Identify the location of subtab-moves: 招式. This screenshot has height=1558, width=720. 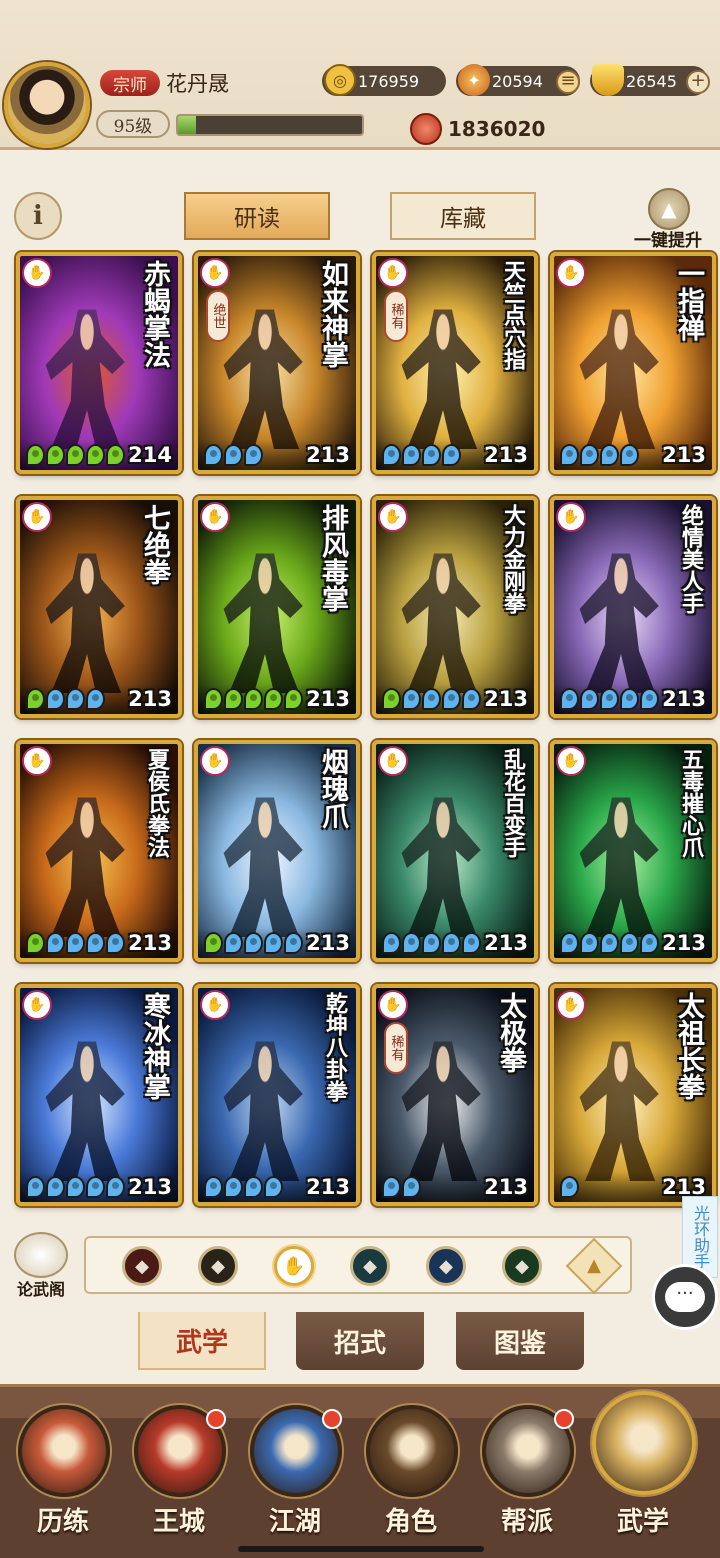
(360, 1341).